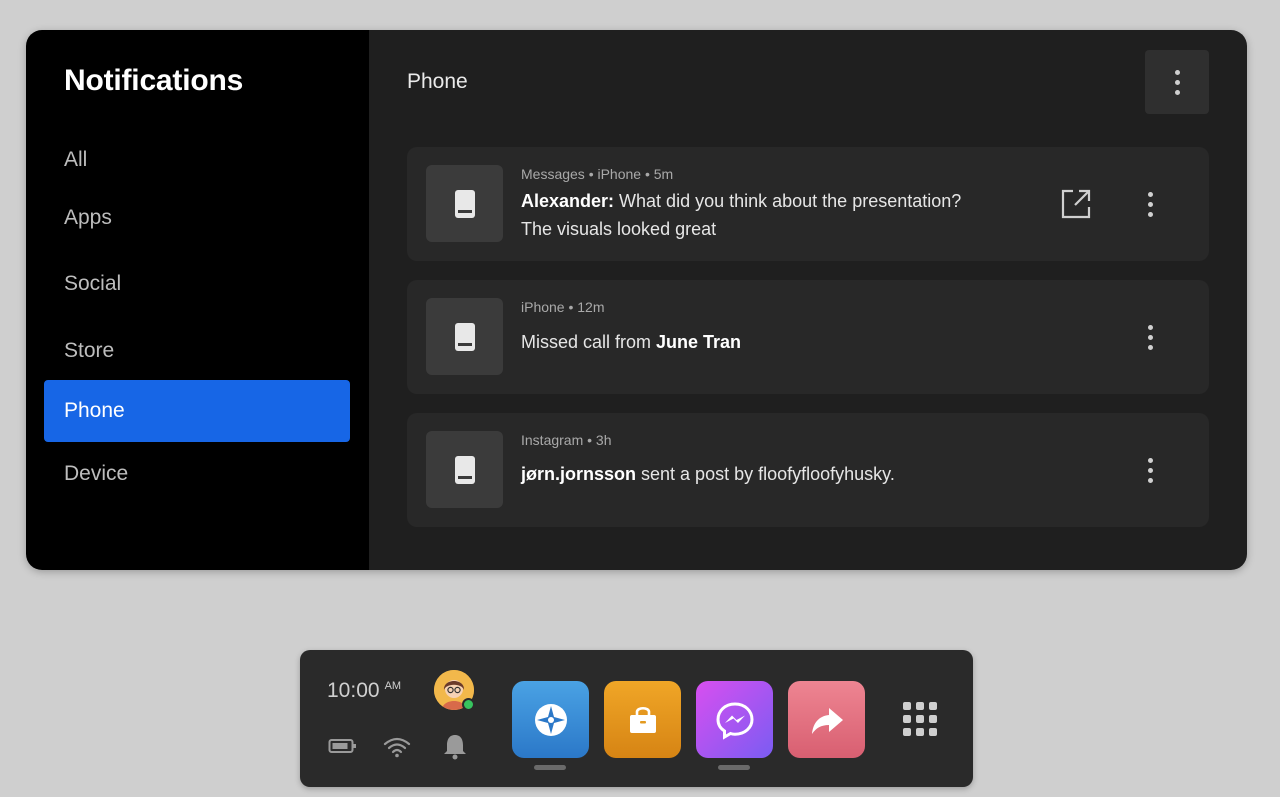  I want to click on share-app-button, so click(826, 719).